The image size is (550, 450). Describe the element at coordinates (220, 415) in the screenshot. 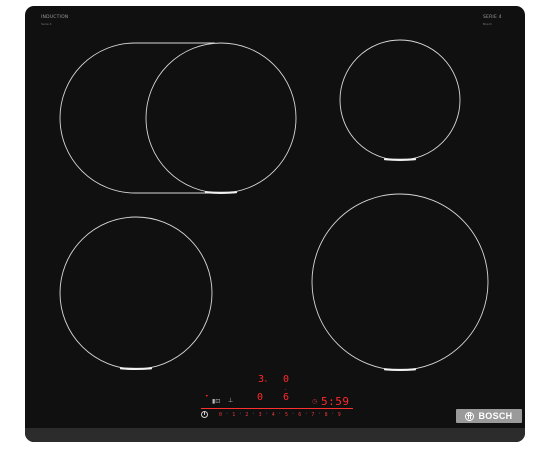

I see `power-level-key-0: 0` at that location.